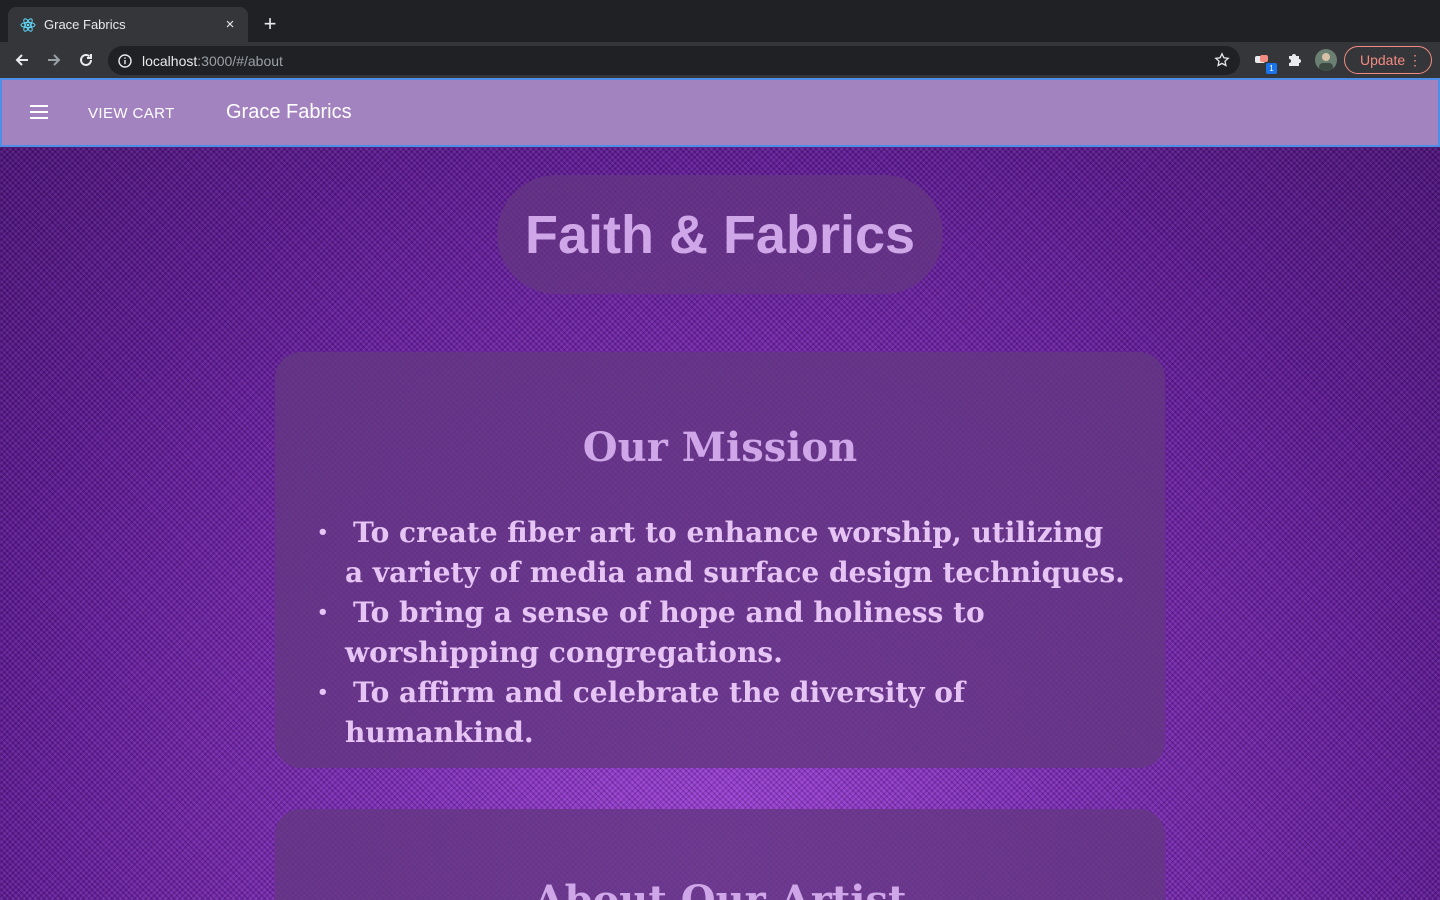 The height and width of the screenshot is (900, 1440). Describe the element at coordinates (1326, 60) in the screenshot. I see `profile-avatar` at that location.